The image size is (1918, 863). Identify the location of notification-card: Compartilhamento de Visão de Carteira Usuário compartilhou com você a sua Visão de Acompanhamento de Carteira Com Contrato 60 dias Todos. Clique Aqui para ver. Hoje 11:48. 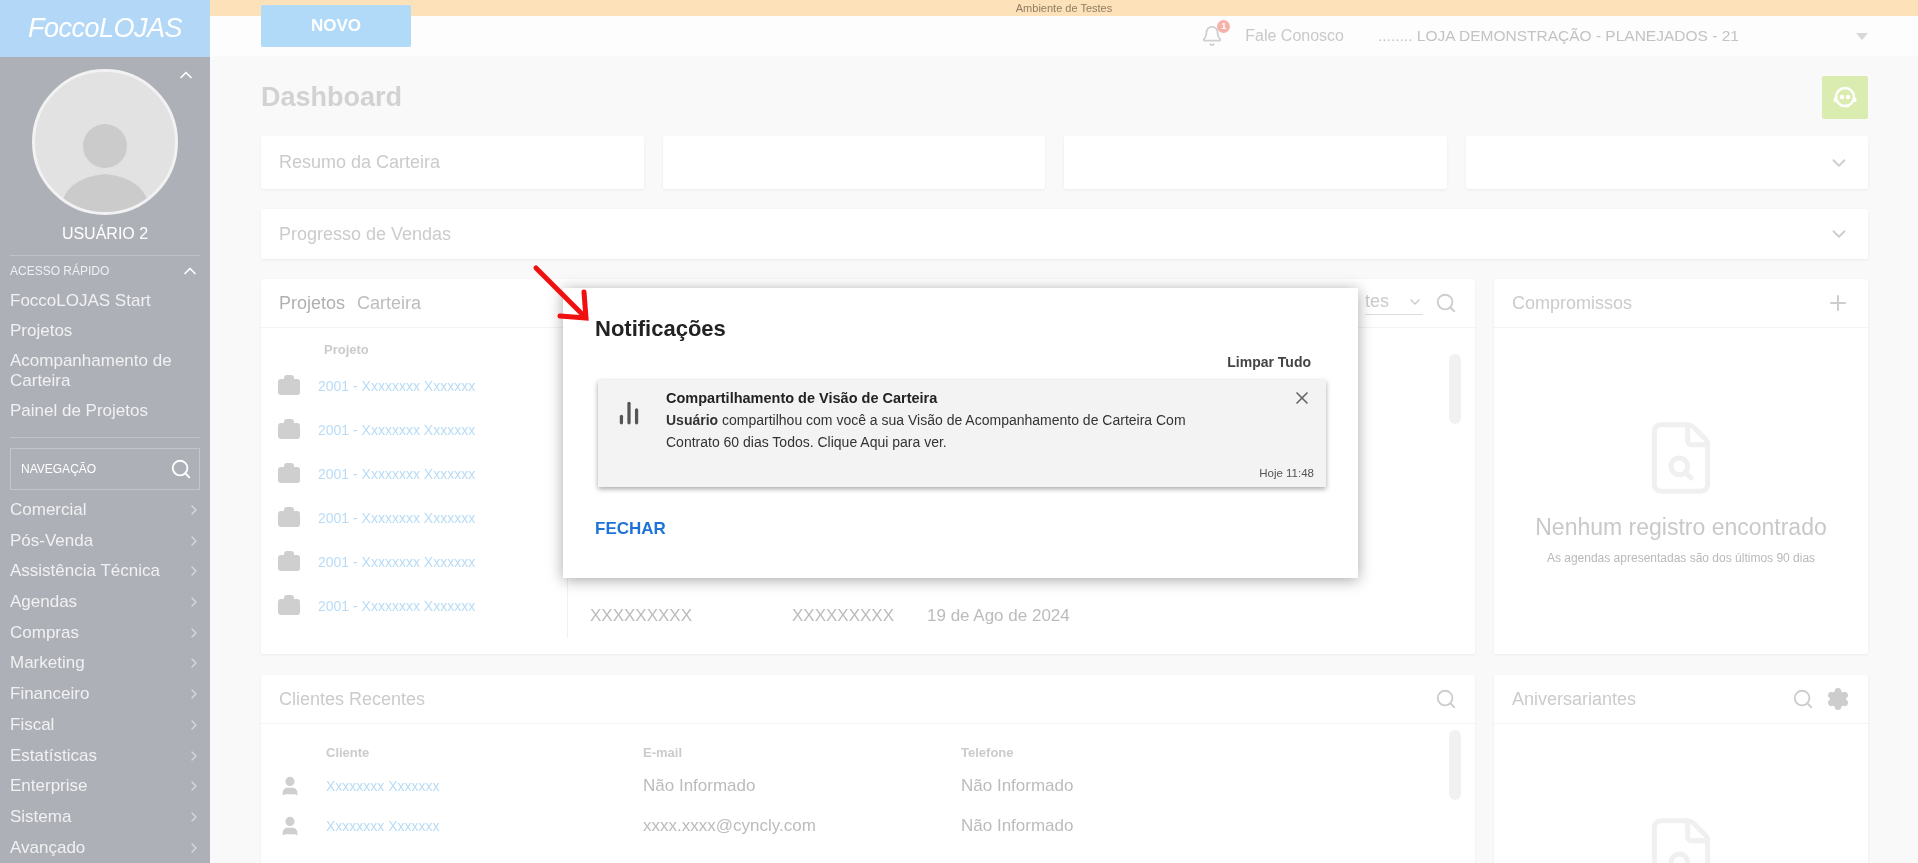
(962, 433).